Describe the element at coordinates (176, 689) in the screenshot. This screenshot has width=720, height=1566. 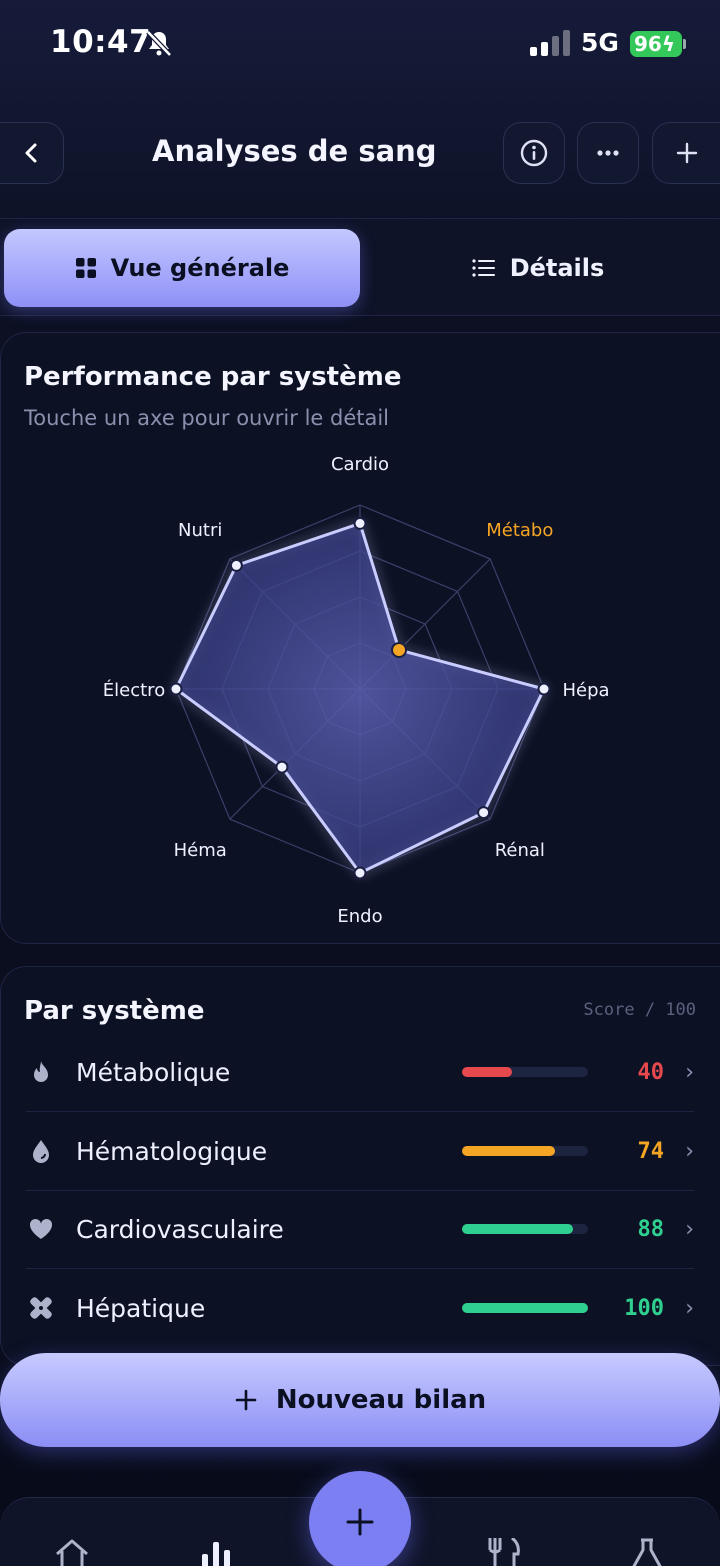
I see `radar-point-électro` at that location.